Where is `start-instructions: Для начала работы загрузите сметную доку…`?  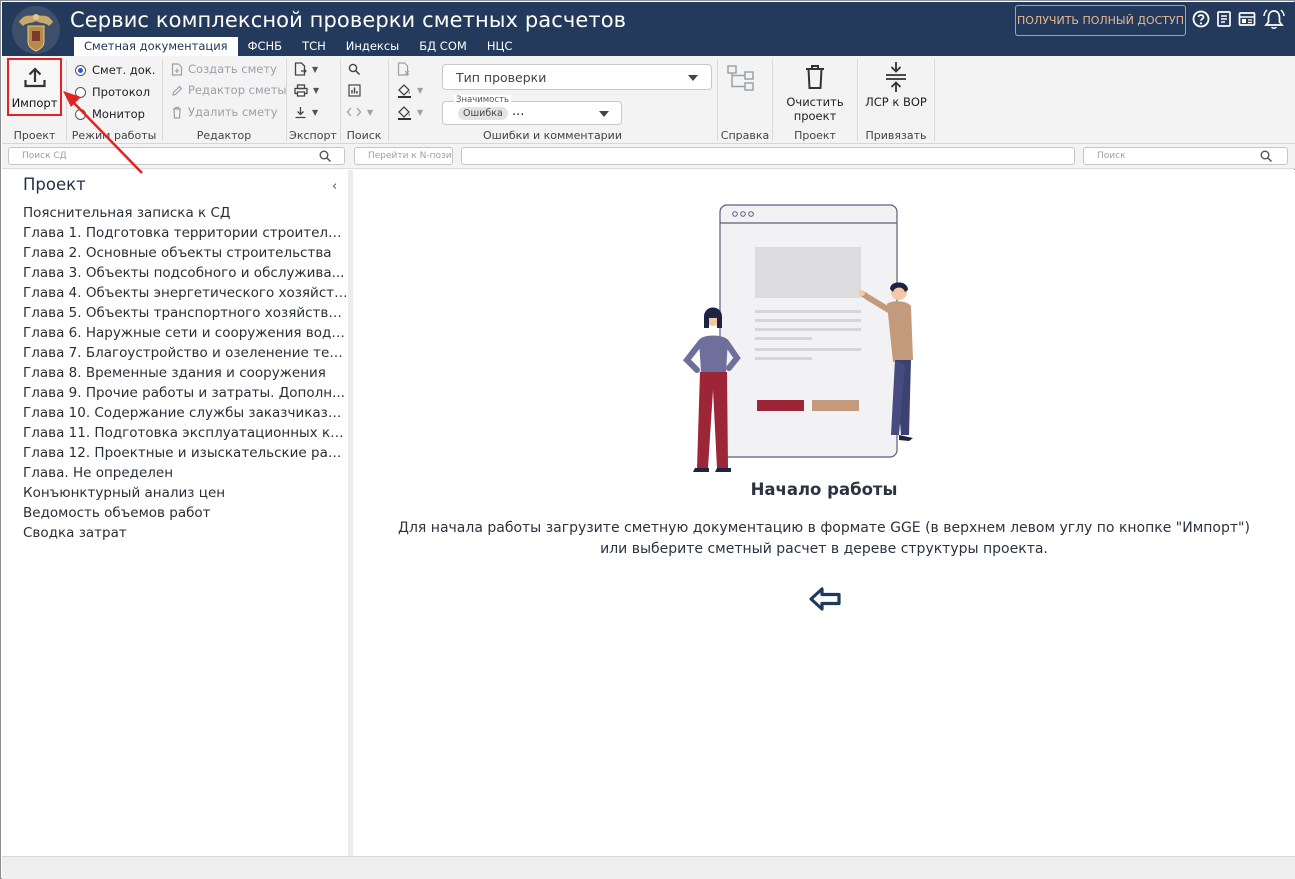
start-instructions: Для начала работы загрузите сметную доку… is located at coordinates (824, 538).